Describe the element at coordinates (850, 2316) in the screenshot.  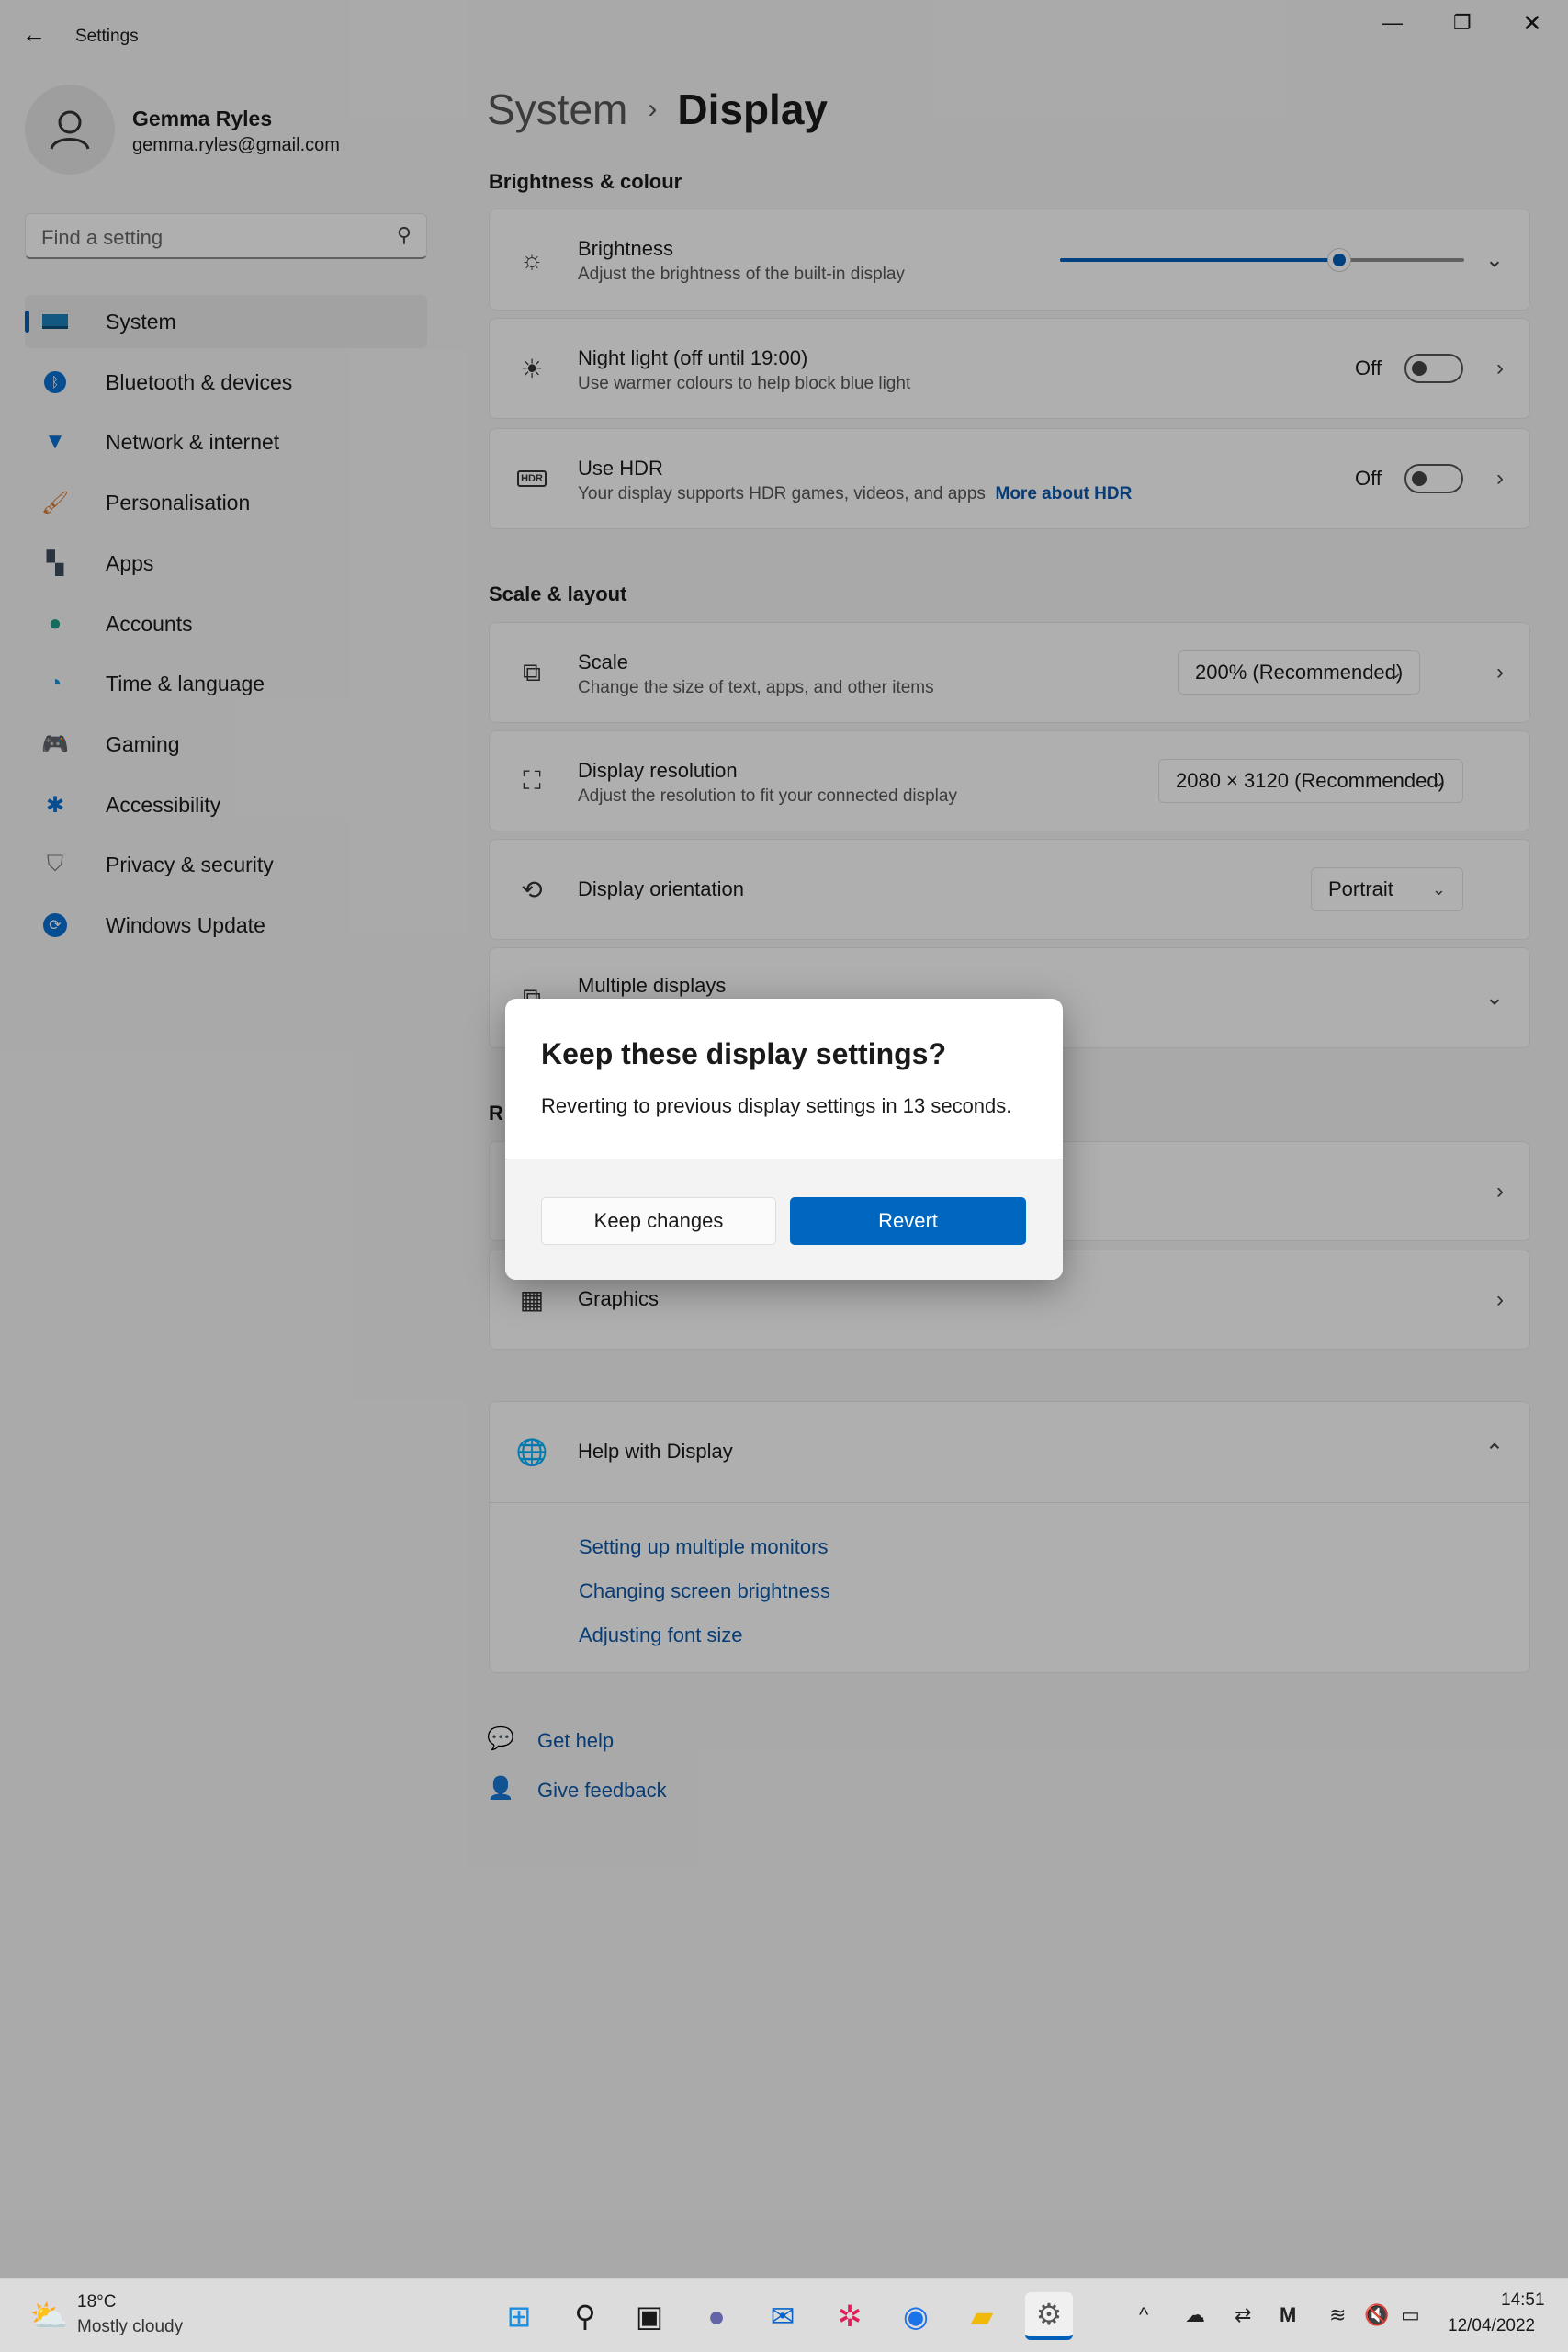
I see `slack-icon: ✲` at that location.